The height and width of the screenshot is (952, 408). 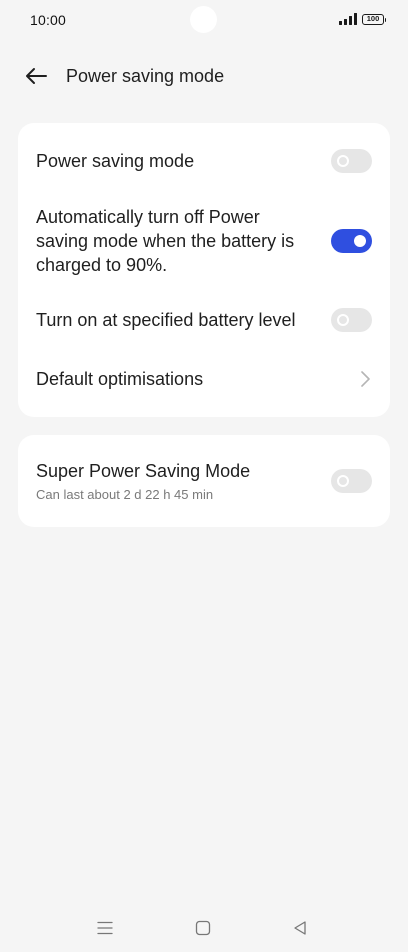 What do you see at coordinates (120, 379) in the screenshot?
I see `row-label: Default optimisations` at bounding box center [120, 379].